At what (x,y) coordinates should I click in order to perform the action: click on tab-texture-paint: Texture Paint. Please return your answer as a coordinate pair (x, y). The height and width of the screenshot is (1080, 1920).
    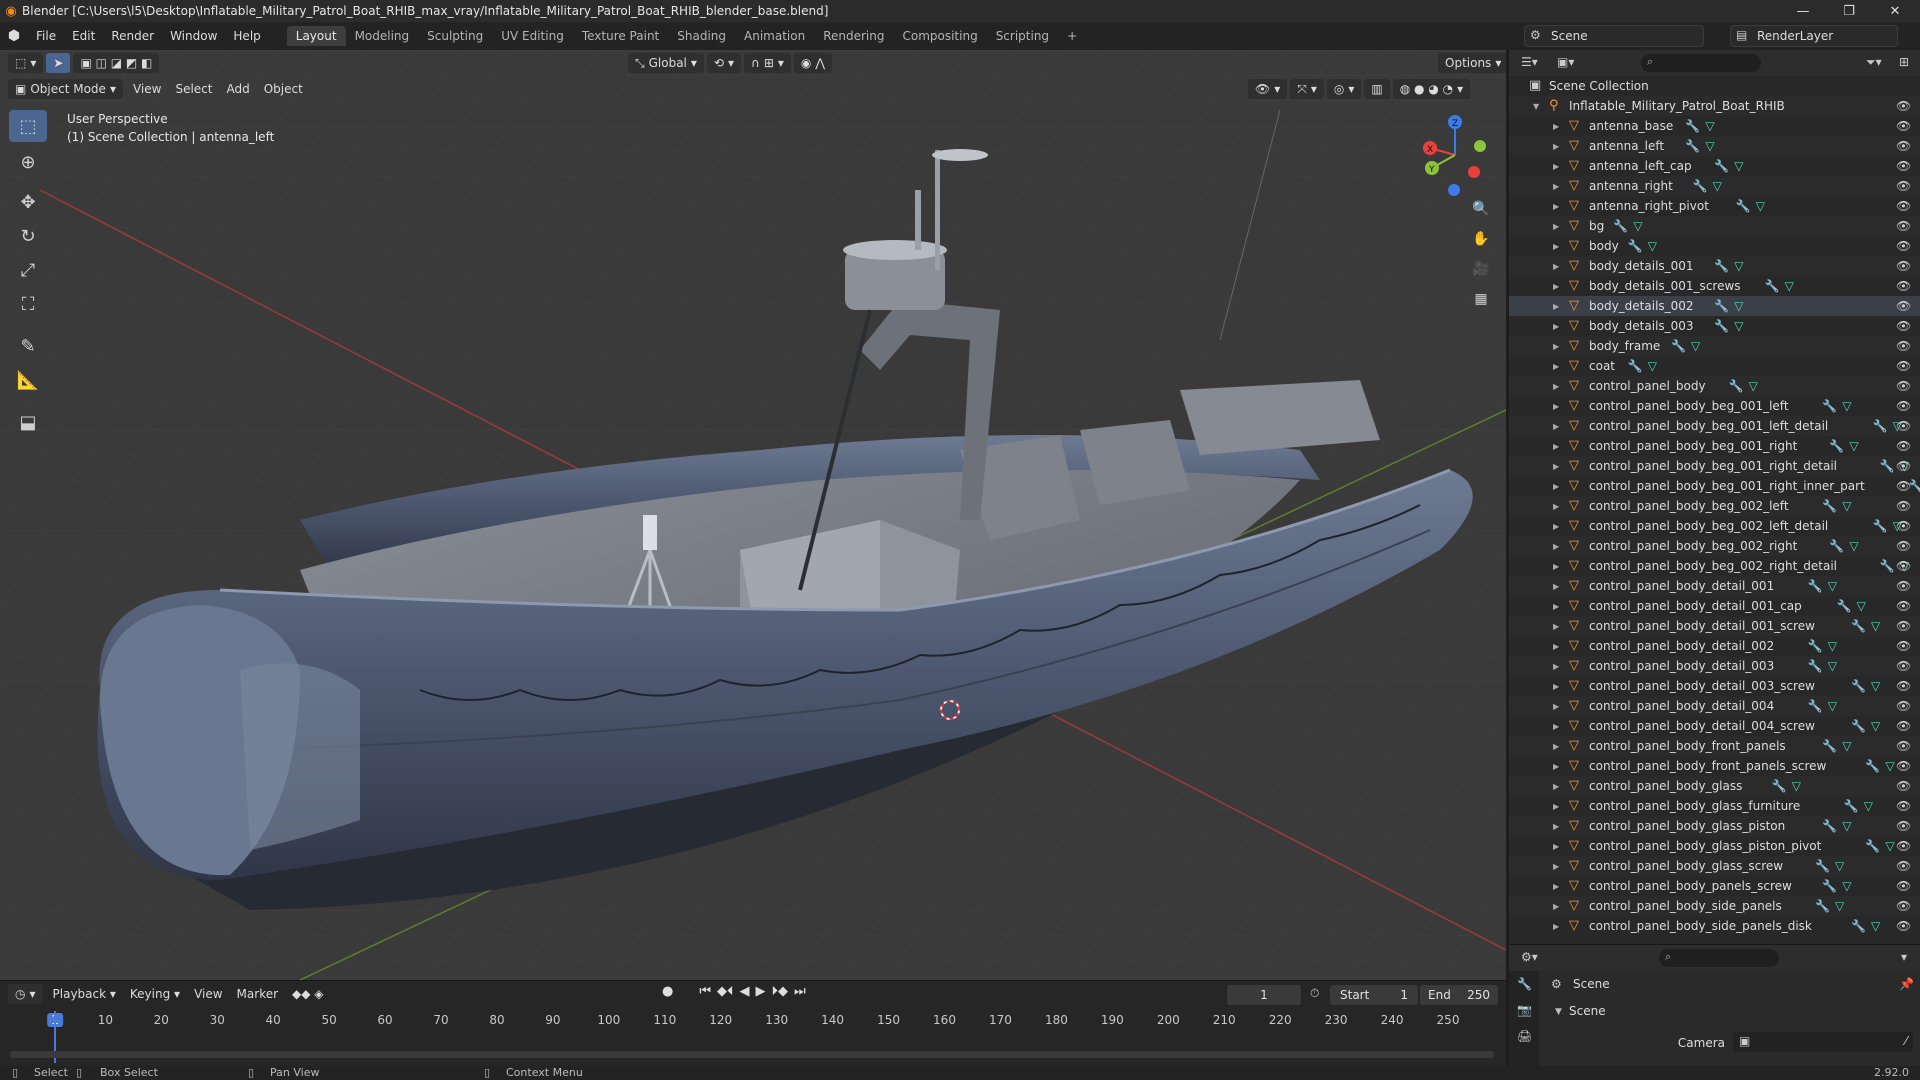
    Looking at the image, I should click on (620, 36).